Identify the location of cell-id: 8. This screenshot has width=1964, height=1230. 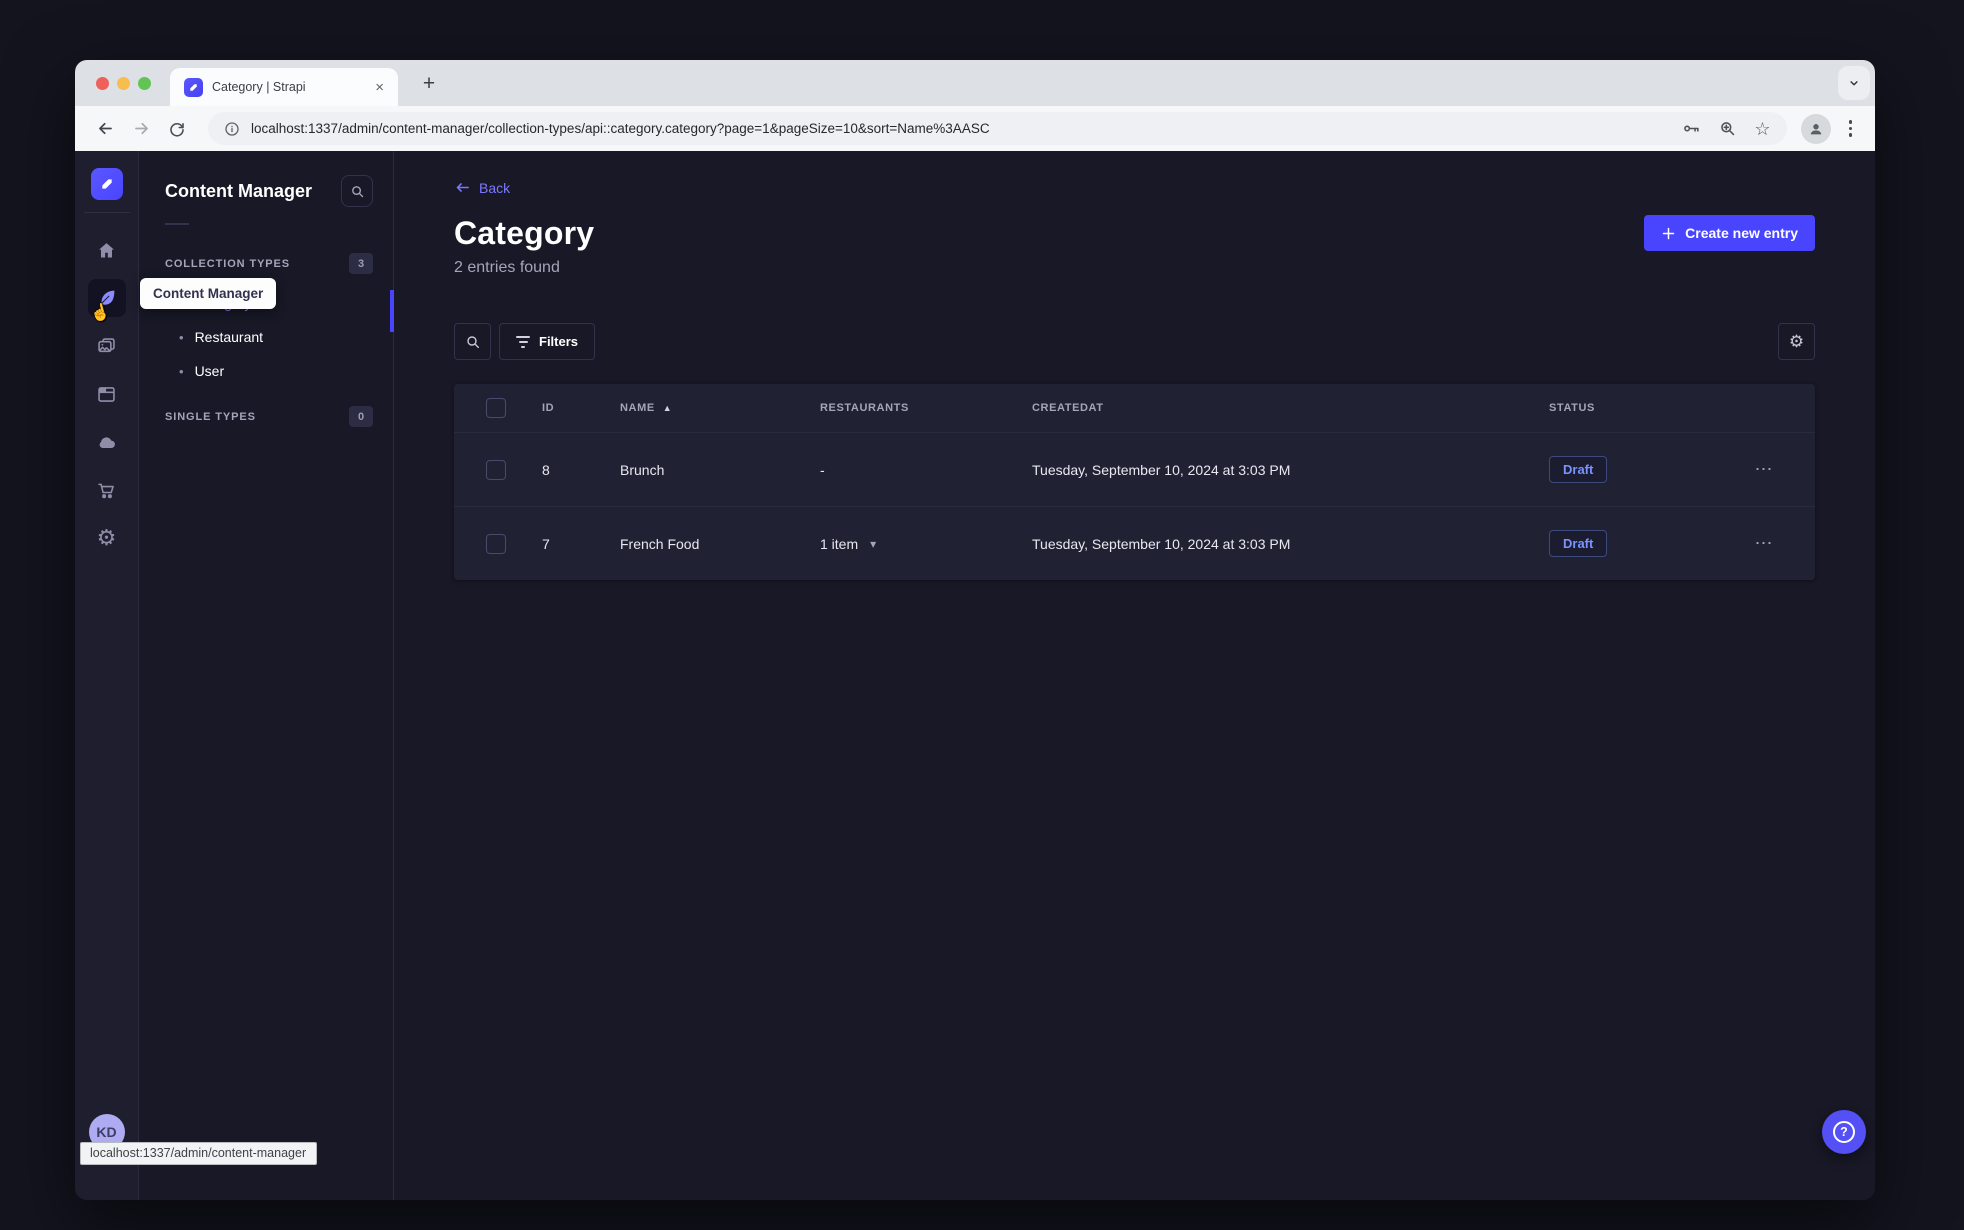
(546, 469).